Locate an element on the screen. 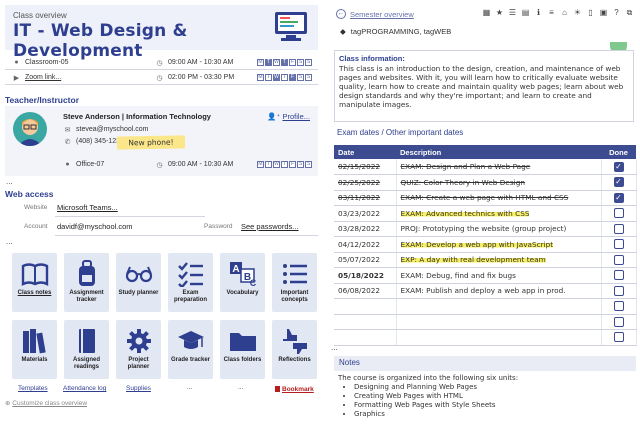 This screenshot has height=427, width=640. tile-reflections: Reflections is located at coordinates (294, 349).